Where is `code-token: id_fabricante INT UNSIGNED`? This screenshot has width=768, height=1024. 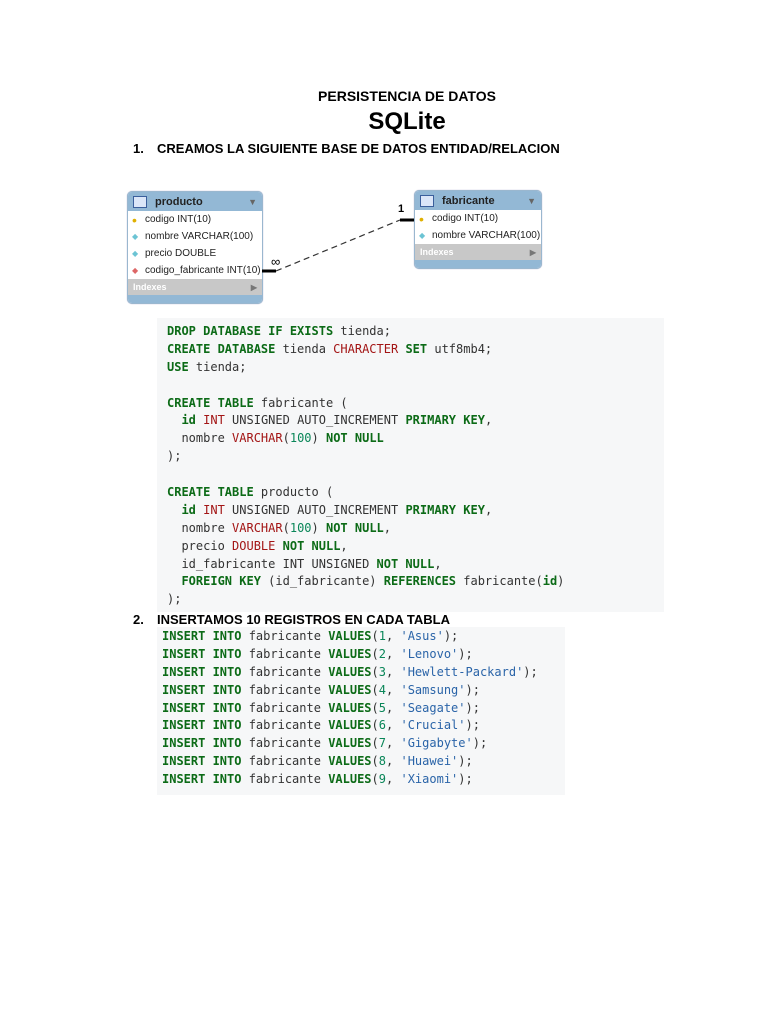
code-token: id_fabricante INT UNSIGNED is located at coordinates (272, 563).